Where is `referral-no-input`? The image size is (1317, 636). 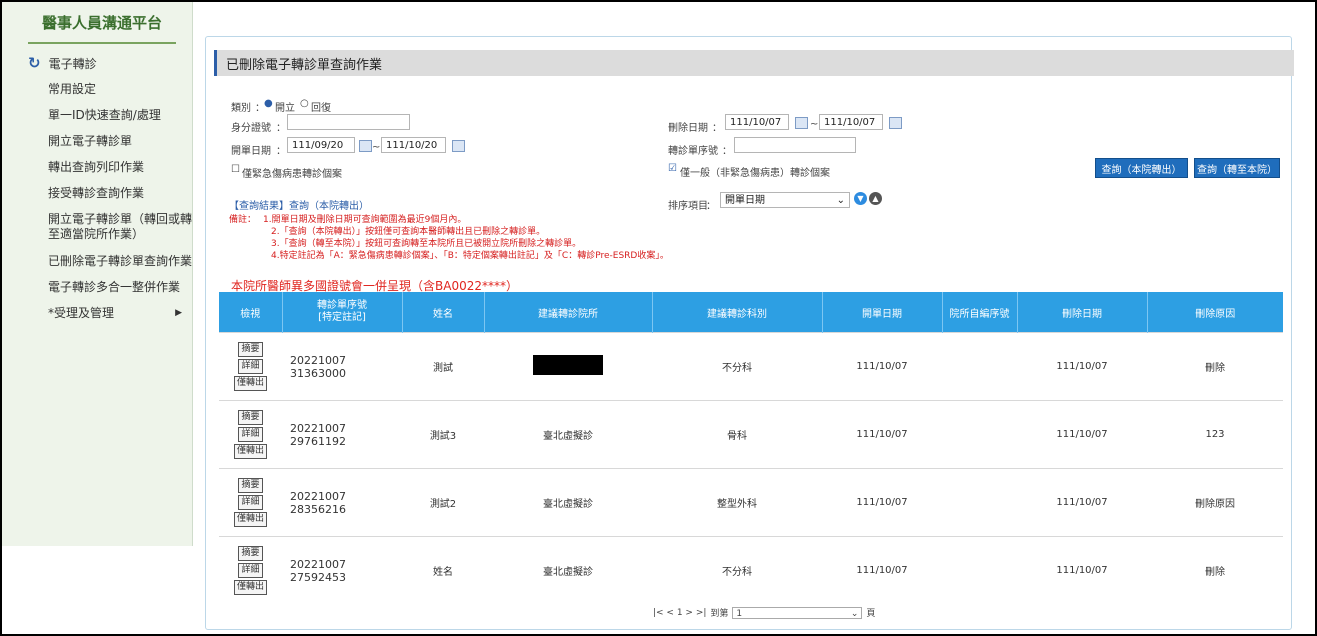 referral-no-input is located at coordinates (795, 145).